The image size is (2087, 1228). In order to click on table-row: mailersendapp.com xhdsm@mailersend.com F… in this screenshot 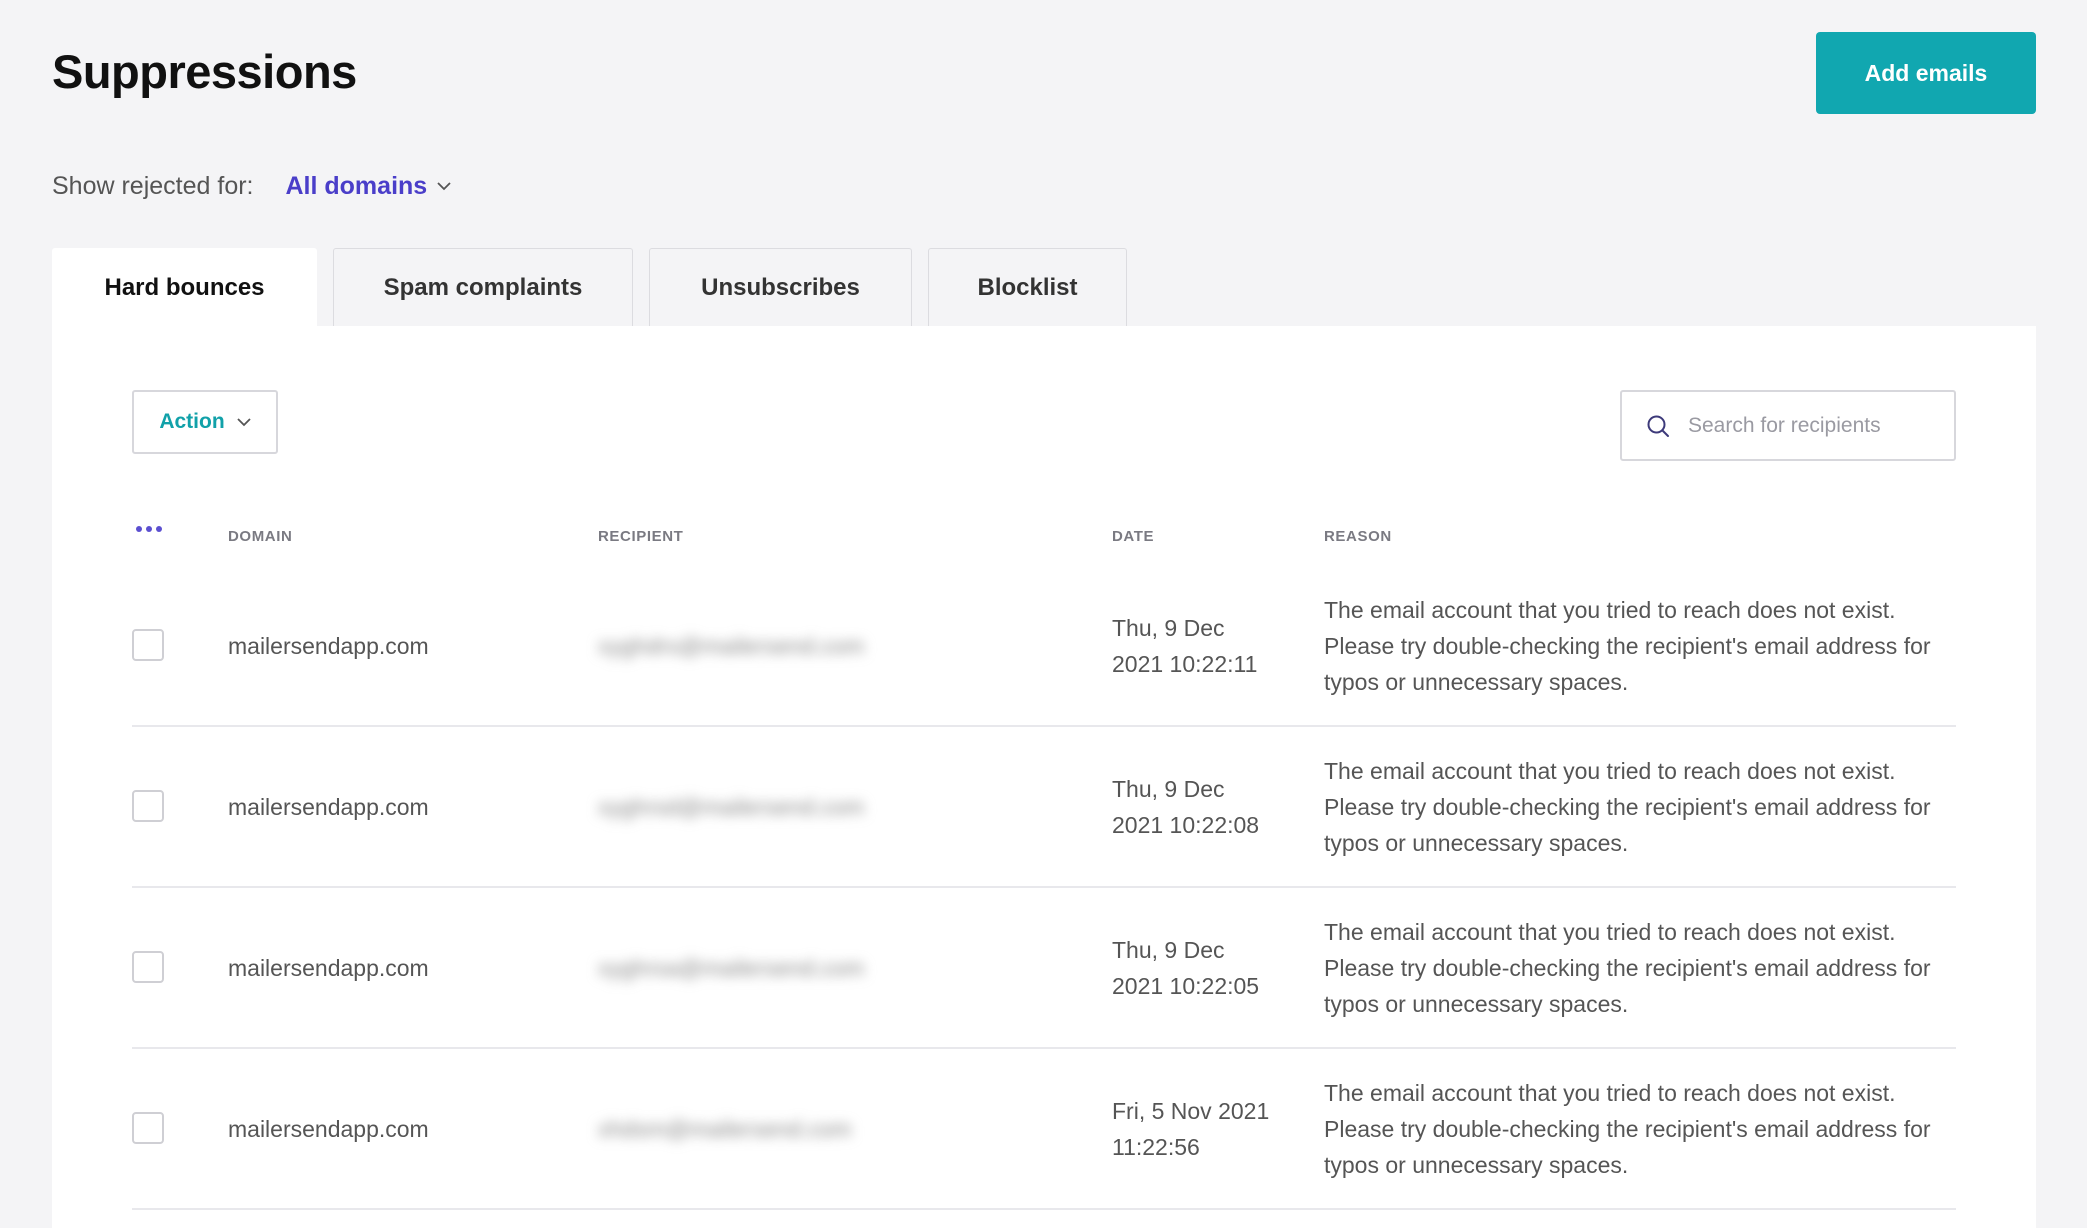, I will do `click(1044, 1129)`.